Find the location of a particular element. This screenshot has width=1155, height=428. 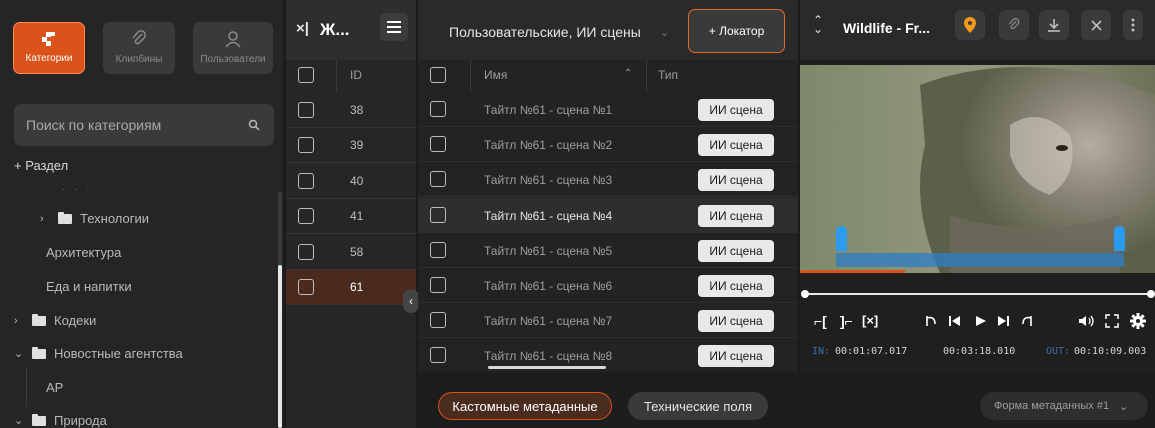

id-row: 38 is located at coordinates (351, 110).